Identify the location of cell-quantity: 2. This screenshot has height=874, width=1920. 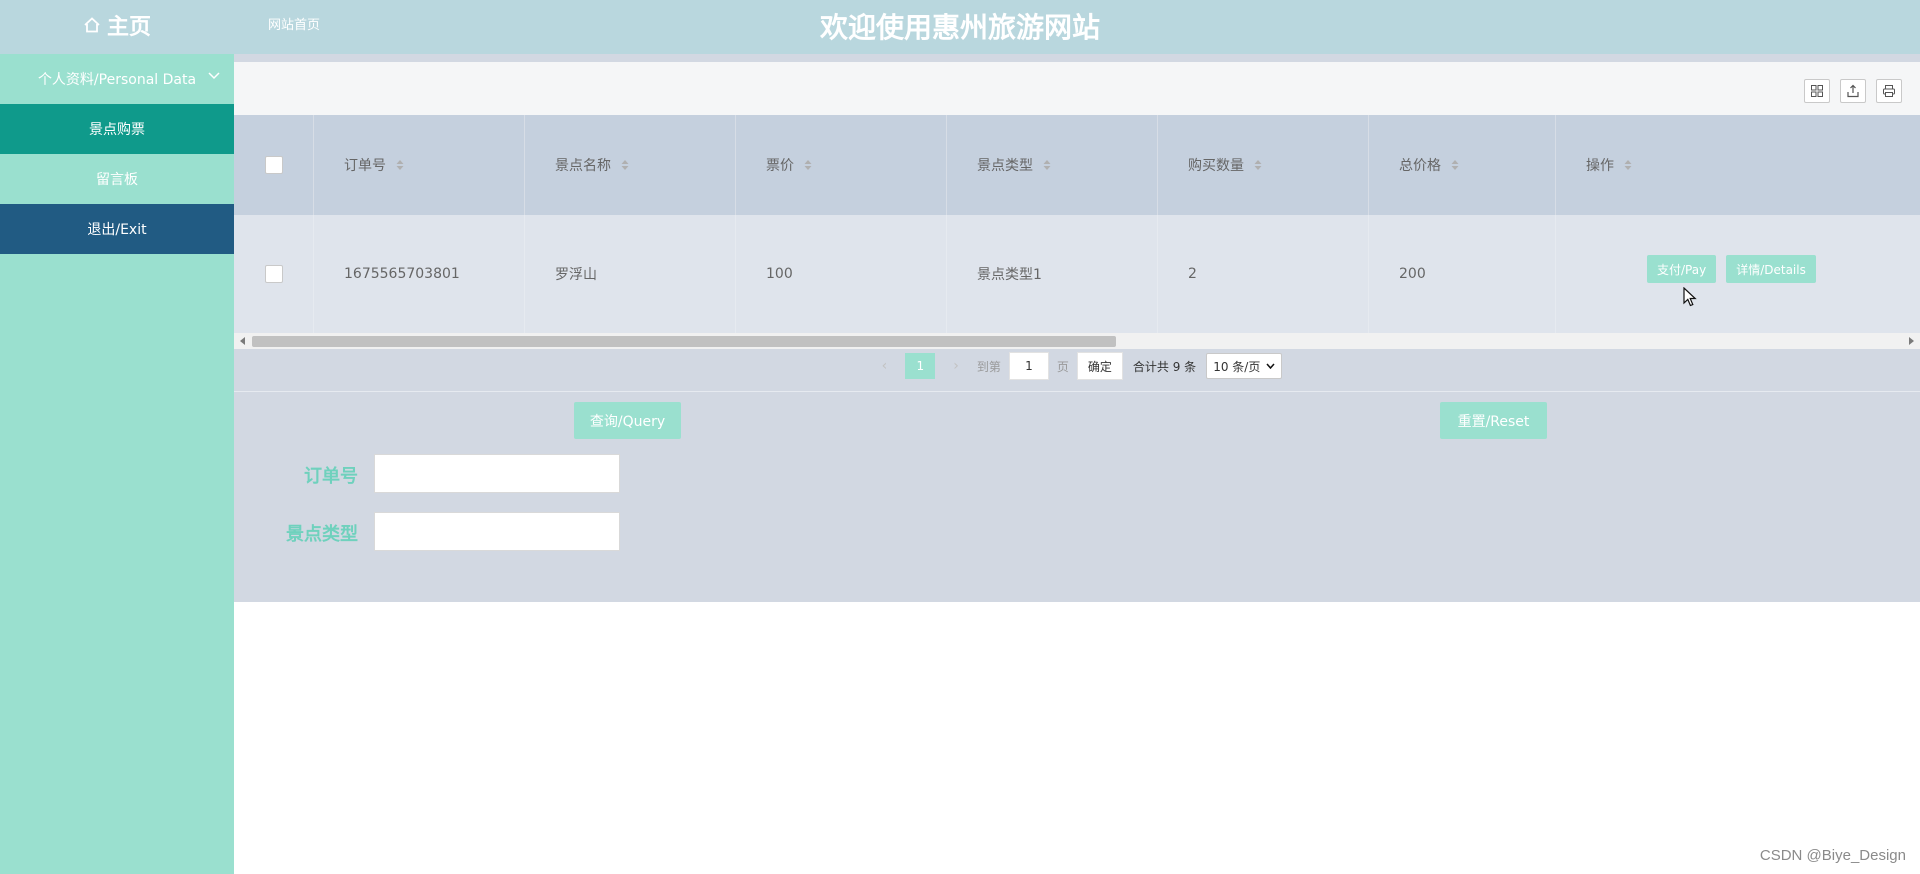
(1263, 274).